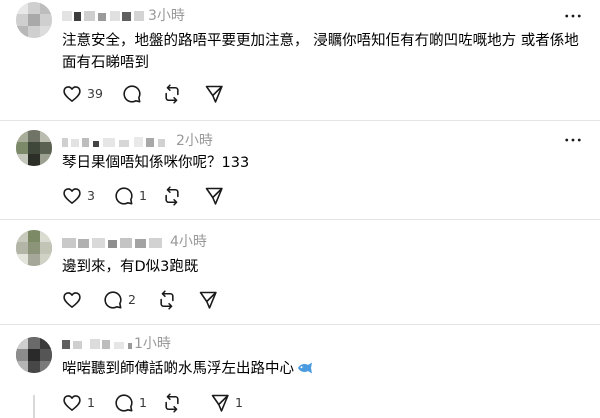 This screenshot has height=418, width=600. Describe the element at coordinates (322, 369) in the screenshot. I see `post-text: 啱啱聽到師傅話啲水馬浮左出路中心` at that location.